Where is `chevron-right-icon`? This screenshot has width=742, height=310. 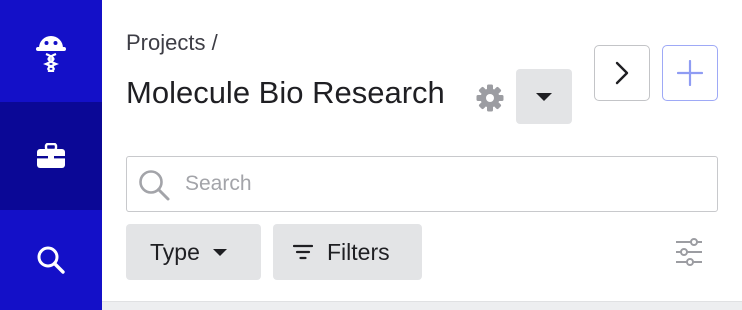 chevron-right-icon is located at coordinates (622, 73).